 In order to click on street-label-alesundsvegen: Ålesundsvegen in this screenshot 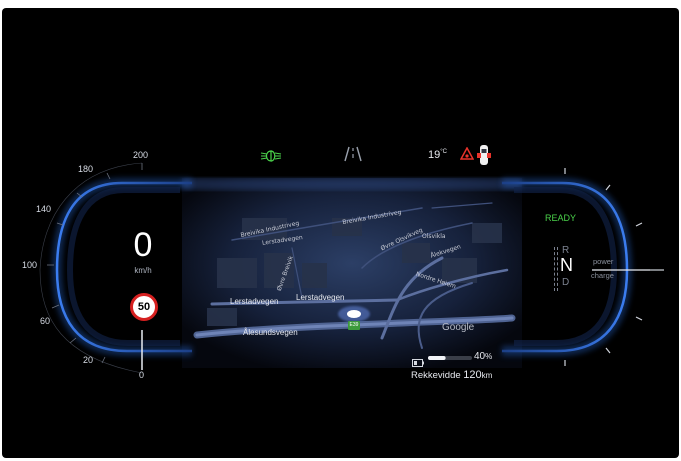, I will do `click(270, 332)`.